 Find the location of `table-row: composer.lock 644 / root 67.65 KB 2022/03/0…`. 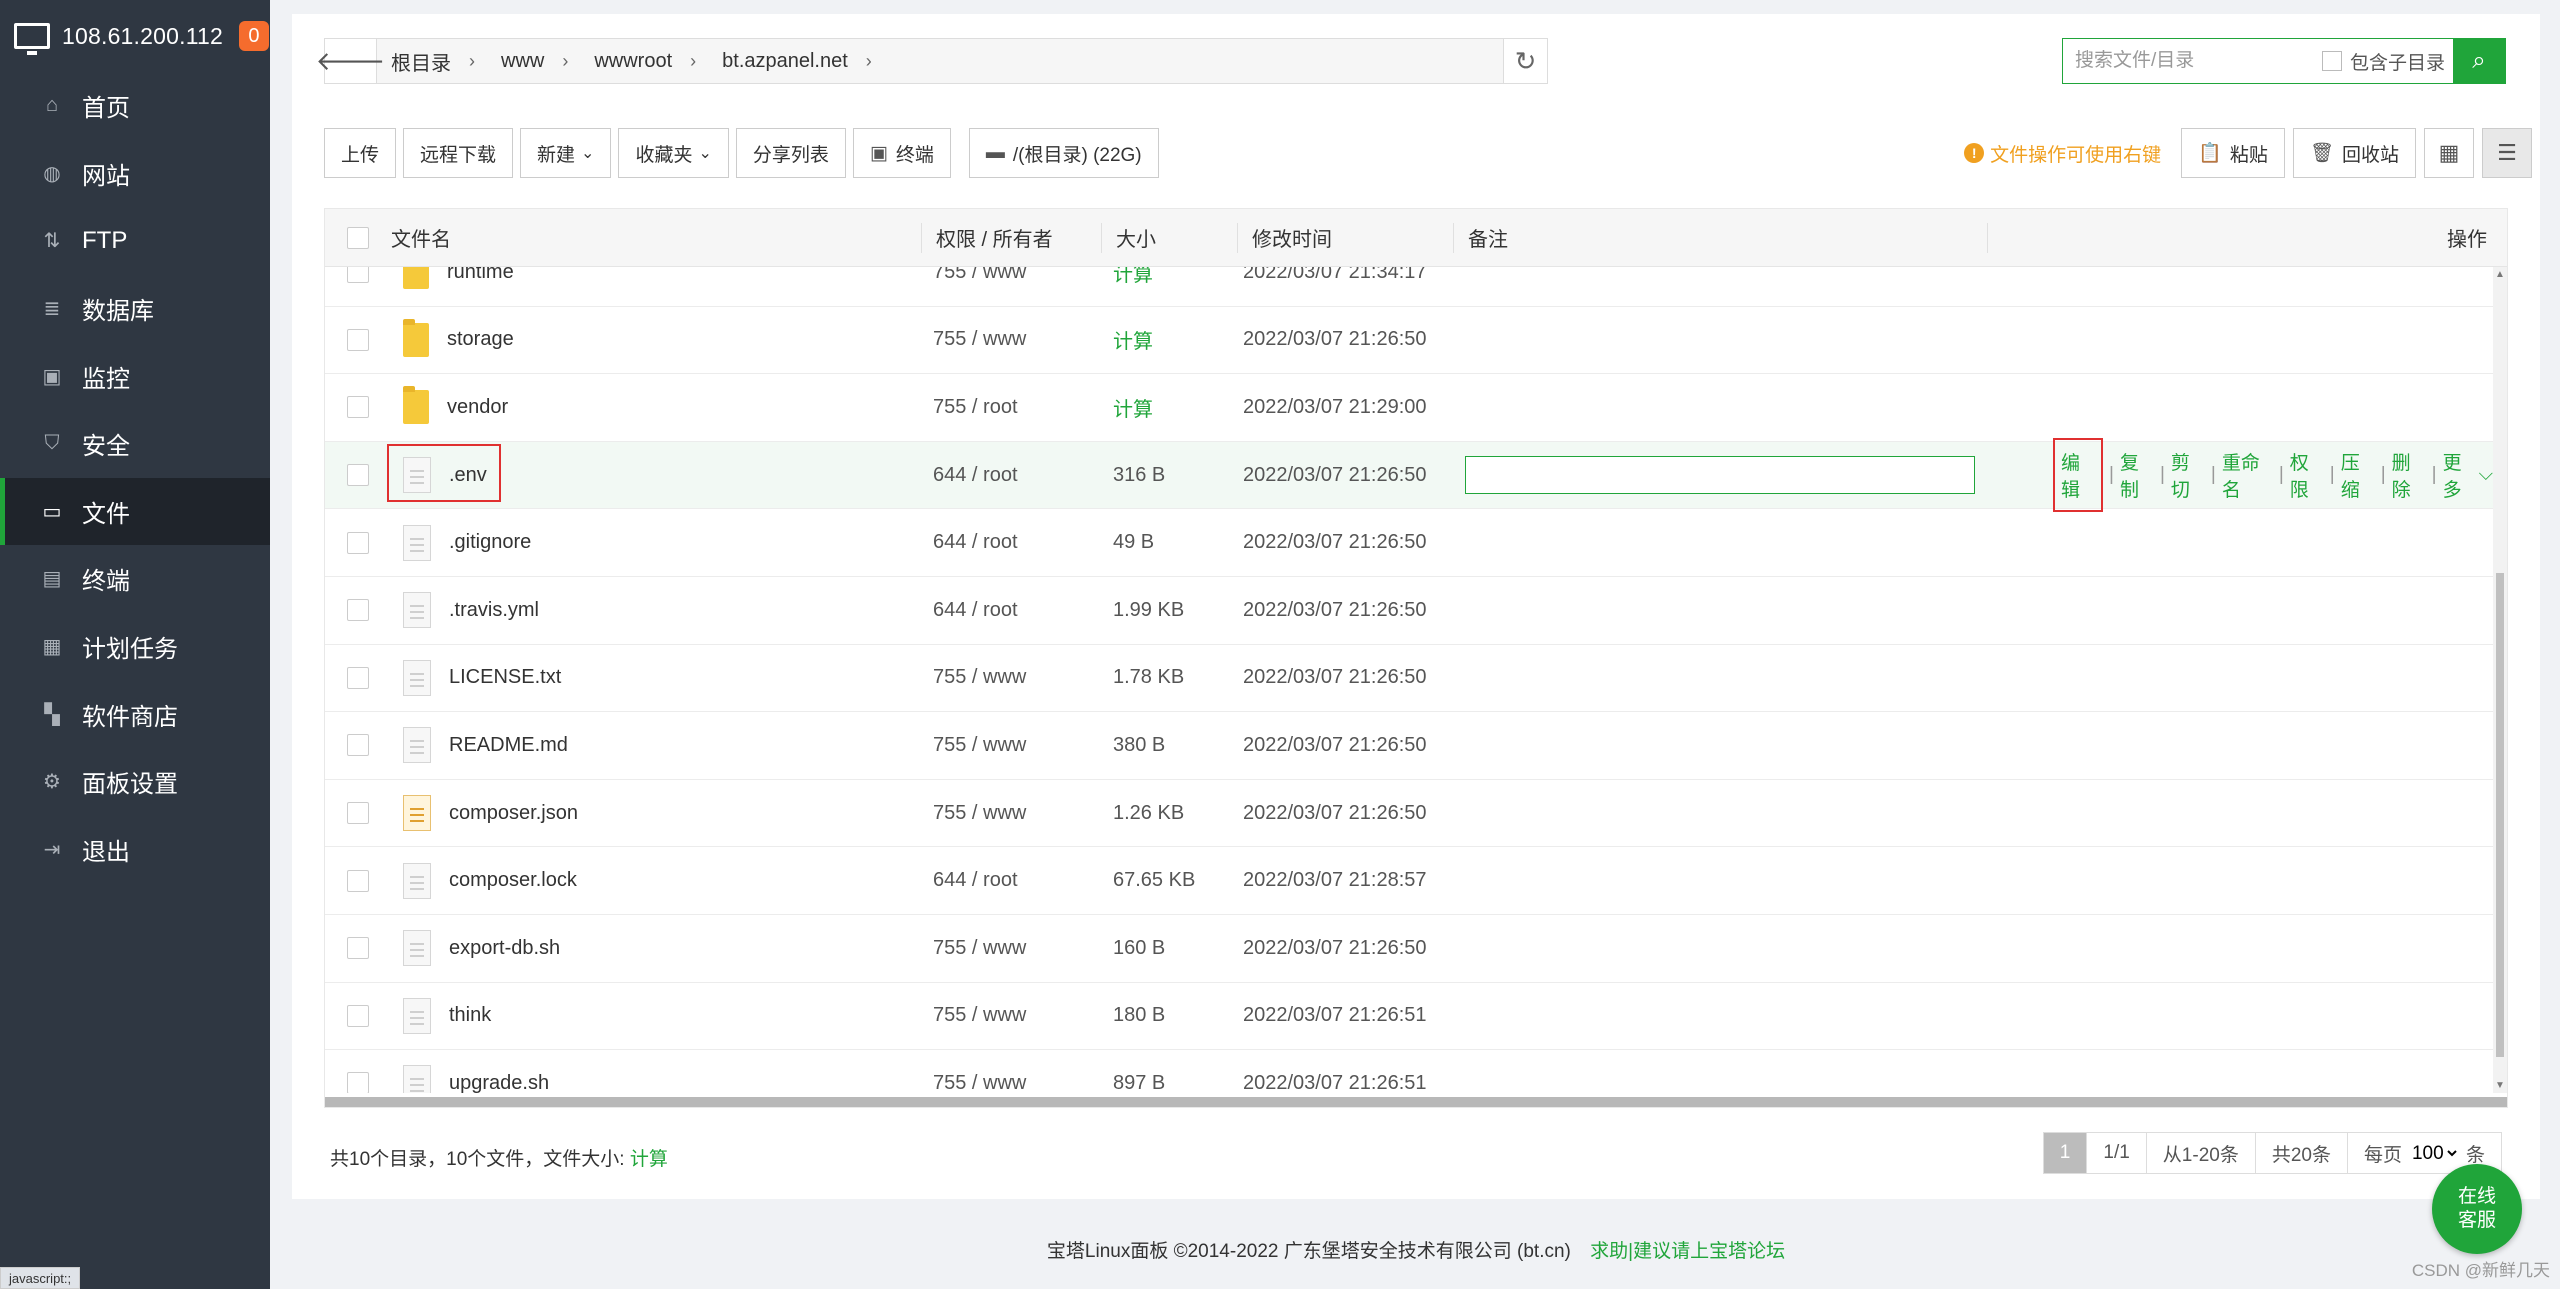

table-row: composer.lock 644 / root 67.65 KB 2022/03/0… is located at coordinates (1409, 881).